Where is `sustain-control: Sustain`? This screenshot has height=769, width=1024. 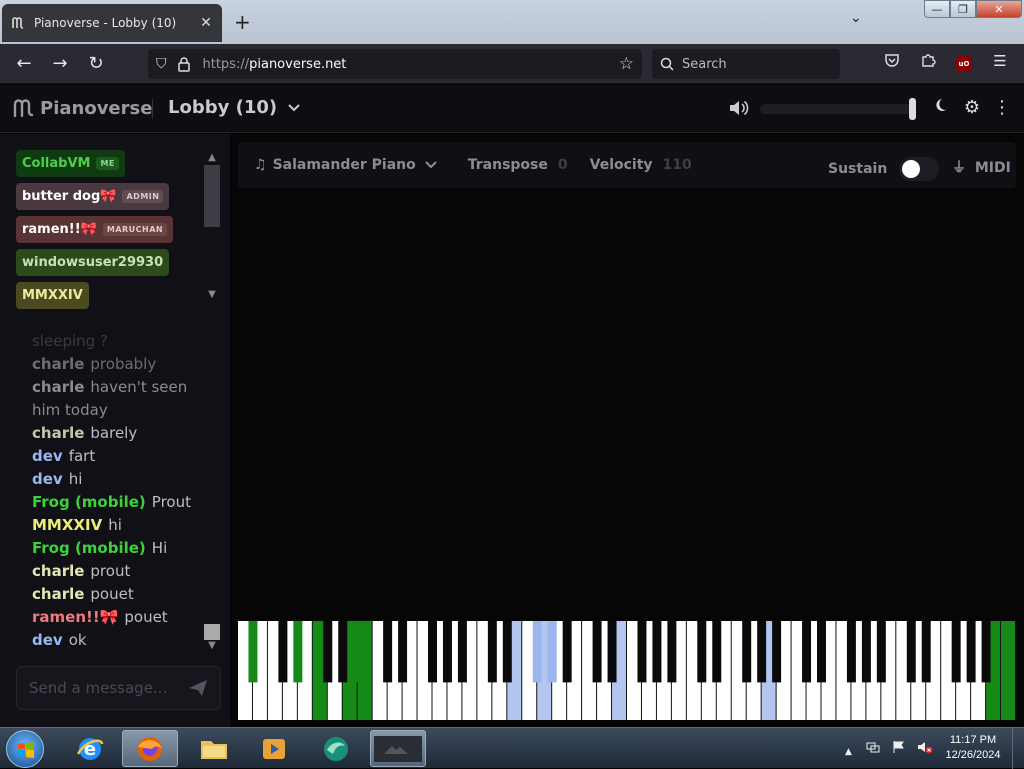
sustain-control: Sustain is located at coordinates (884, 169).